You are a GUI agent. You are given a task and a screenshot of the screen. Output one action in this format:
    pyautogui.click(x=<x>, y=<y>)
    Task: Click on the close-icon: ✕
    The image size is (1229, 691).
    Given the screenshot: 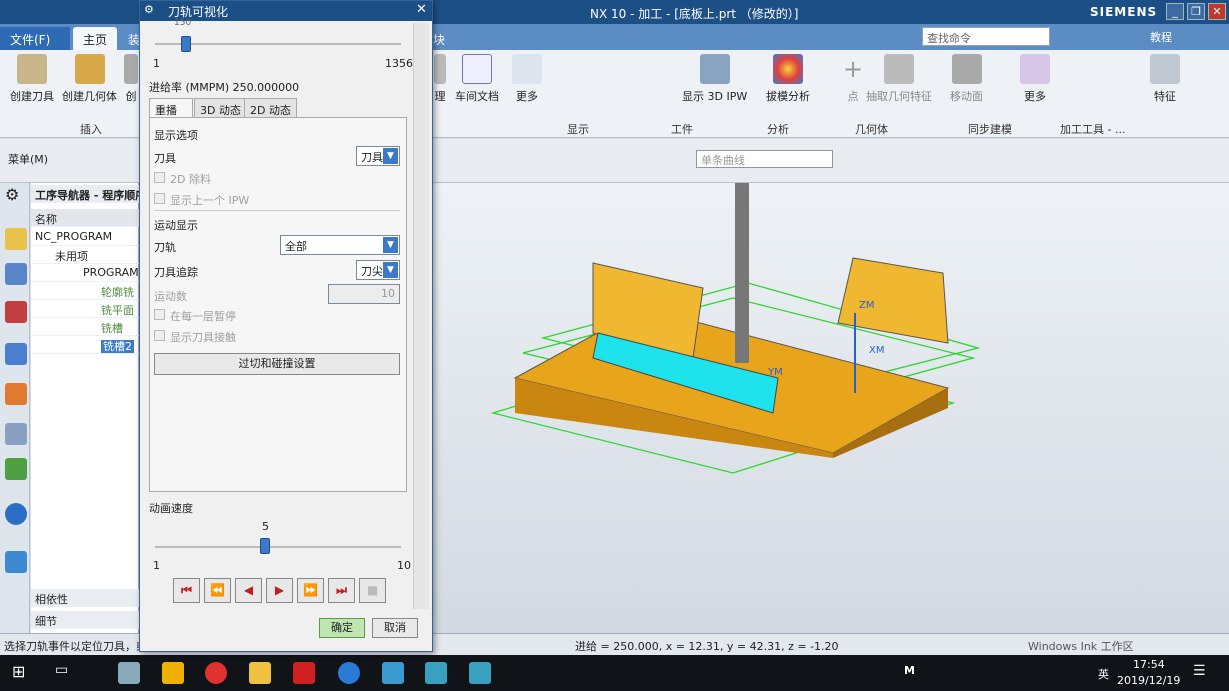 What is the action you would take?
    pyautogui.click(x=421, y=9)
    